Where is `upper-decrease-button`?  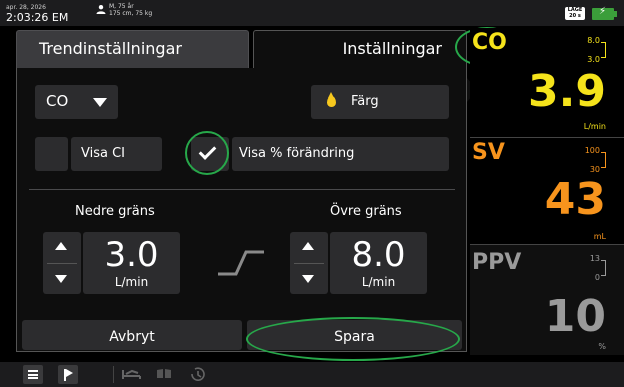
upper-decrease-button is located at coordinates (308, 279).